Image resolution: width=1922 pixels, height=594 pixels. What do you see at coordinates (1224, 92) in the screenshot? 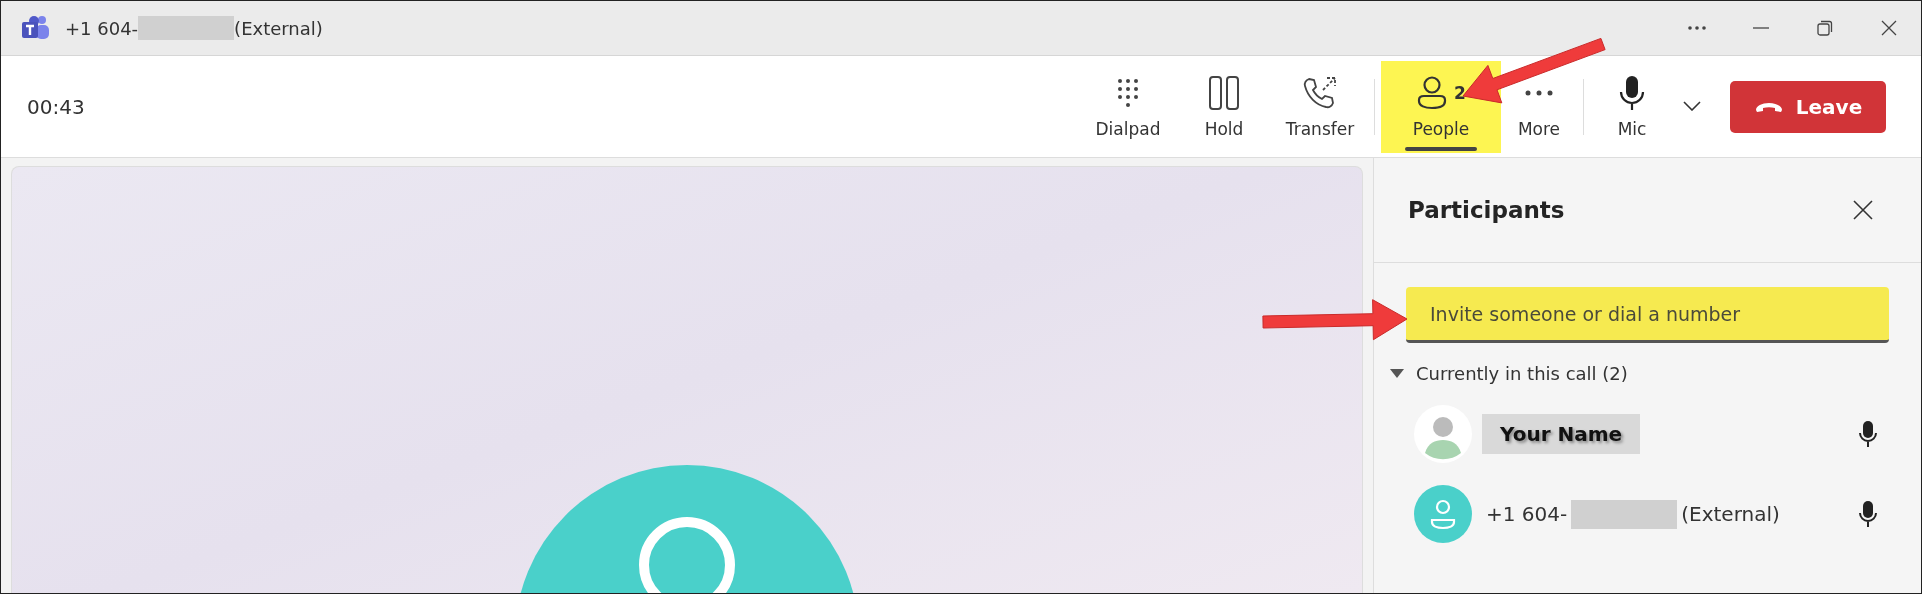
I see `pause-icon` at bounding box center [1224, 92].